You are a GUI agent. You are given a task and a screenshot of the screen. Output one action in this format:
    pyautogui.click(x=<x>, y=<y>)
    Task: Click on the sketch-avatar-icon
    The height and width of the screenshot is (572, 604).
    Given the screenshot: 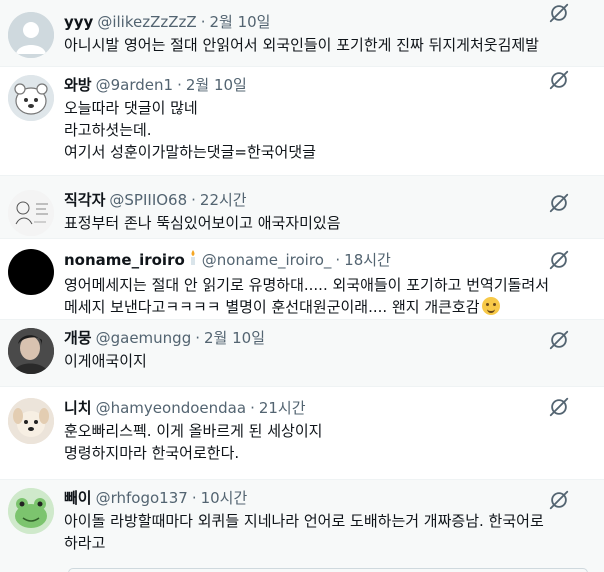 What is the action you would take?
    pyautogui.click(x=31, y=213)
    